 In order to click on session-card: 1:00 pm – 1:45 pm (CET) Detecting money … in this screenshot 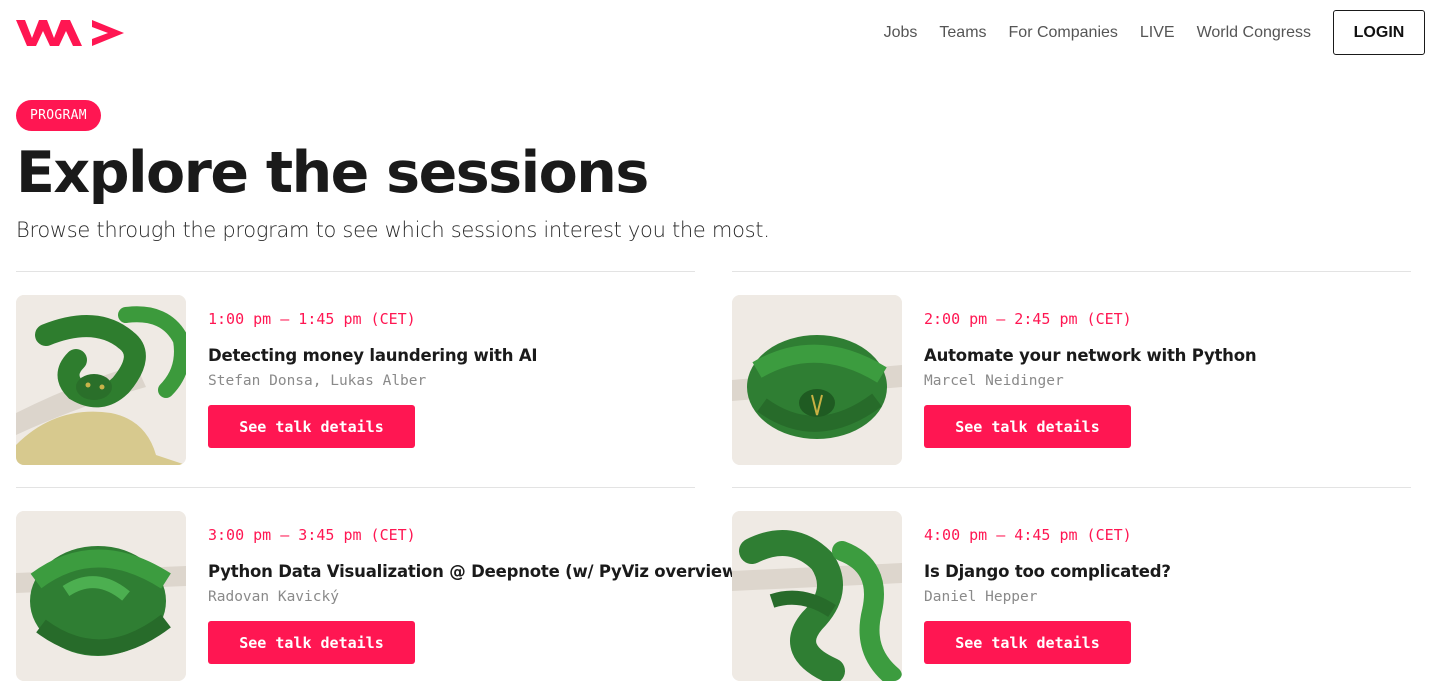, I will do `click(355, 379)`.